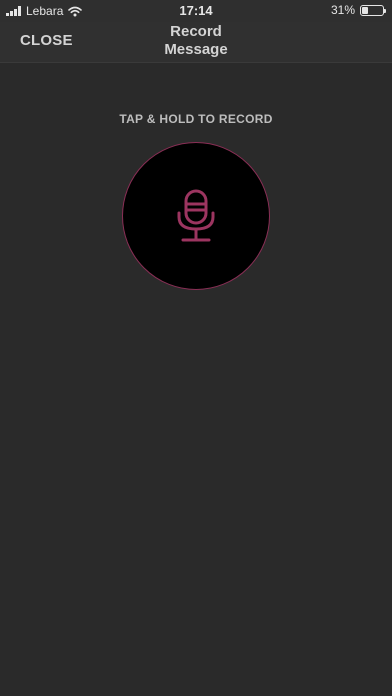 Image resolution: width=392 pixels, height=696 pixels. I want to click on page-title-line1: Record, so click(196, 31).